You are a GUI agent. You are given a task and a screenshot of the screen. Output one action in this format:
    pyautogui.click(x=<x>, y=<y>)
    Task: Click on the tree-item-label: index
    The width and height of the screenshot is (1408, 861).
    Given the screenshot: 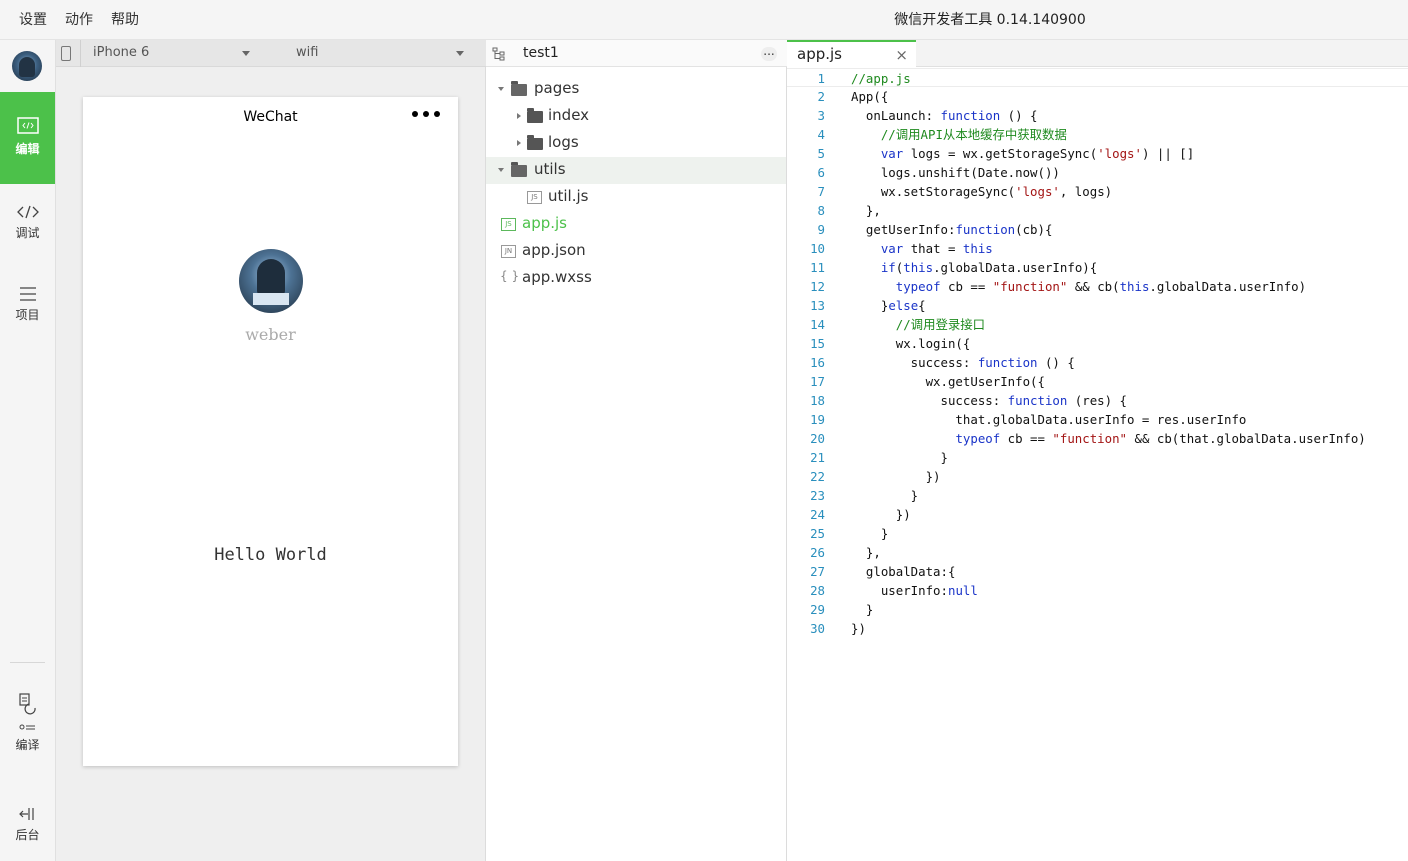 What is the action you would take?
    pyautogui.click(x=569, y=115)
    